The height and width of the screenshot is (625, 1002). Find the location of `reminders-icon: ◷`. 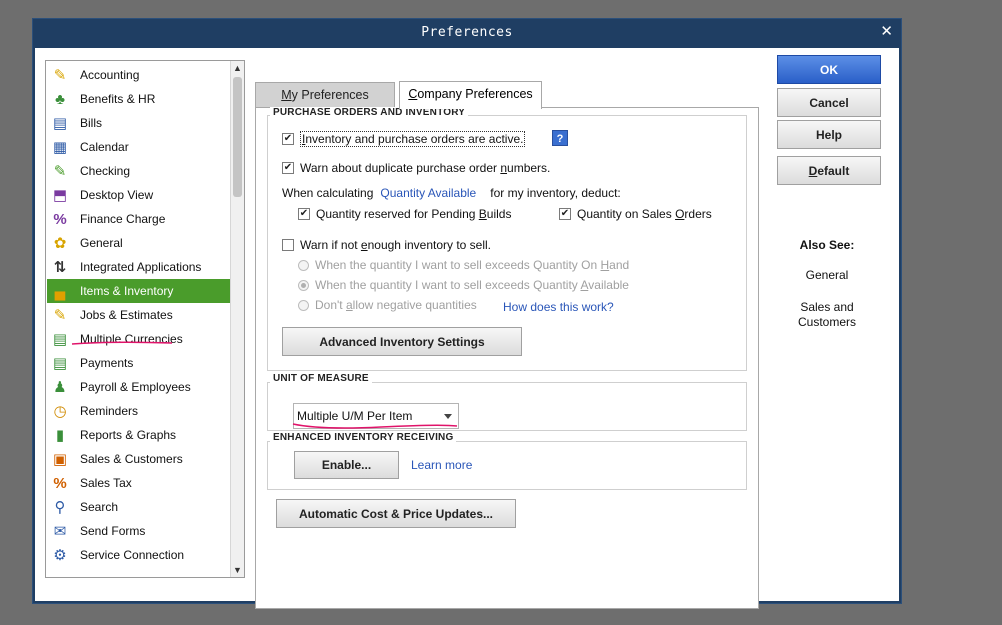

reminders-icon: ◷ is located at coordinates (60, 411).